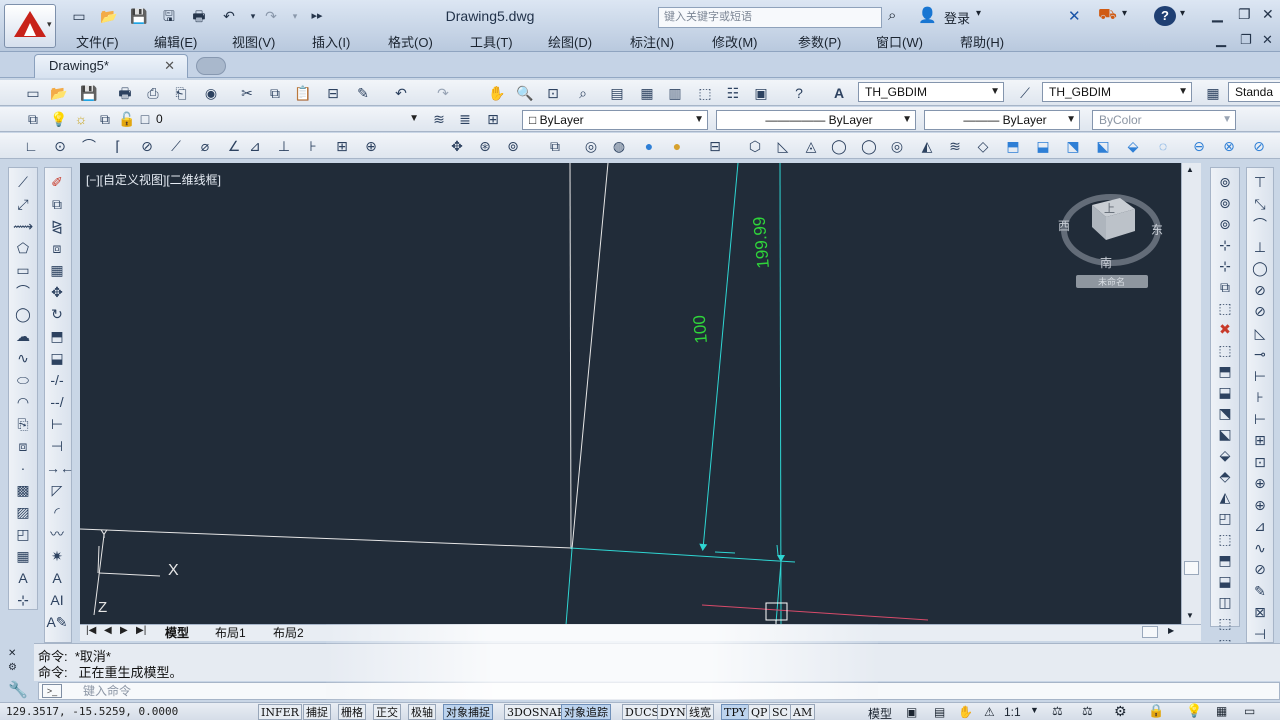 The width and height of the screenshot is (1280, 720). I want to click on model-space-label: 模型, so click(880, 712).